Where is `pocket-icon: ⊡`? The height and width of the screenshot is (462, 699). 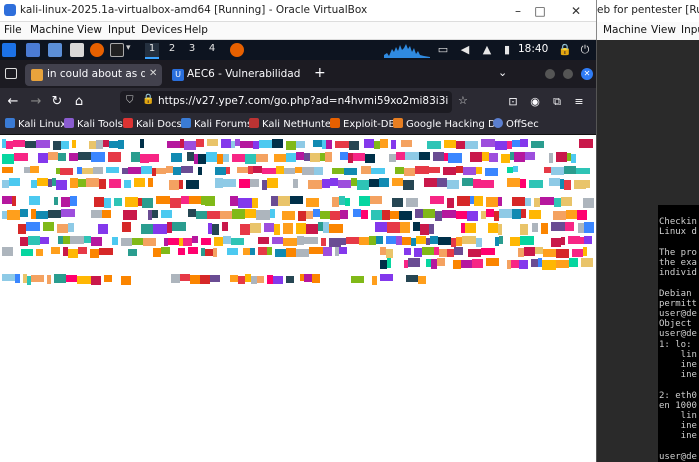
pocket-icon: ⊡ is located at coordinates (513, 102).